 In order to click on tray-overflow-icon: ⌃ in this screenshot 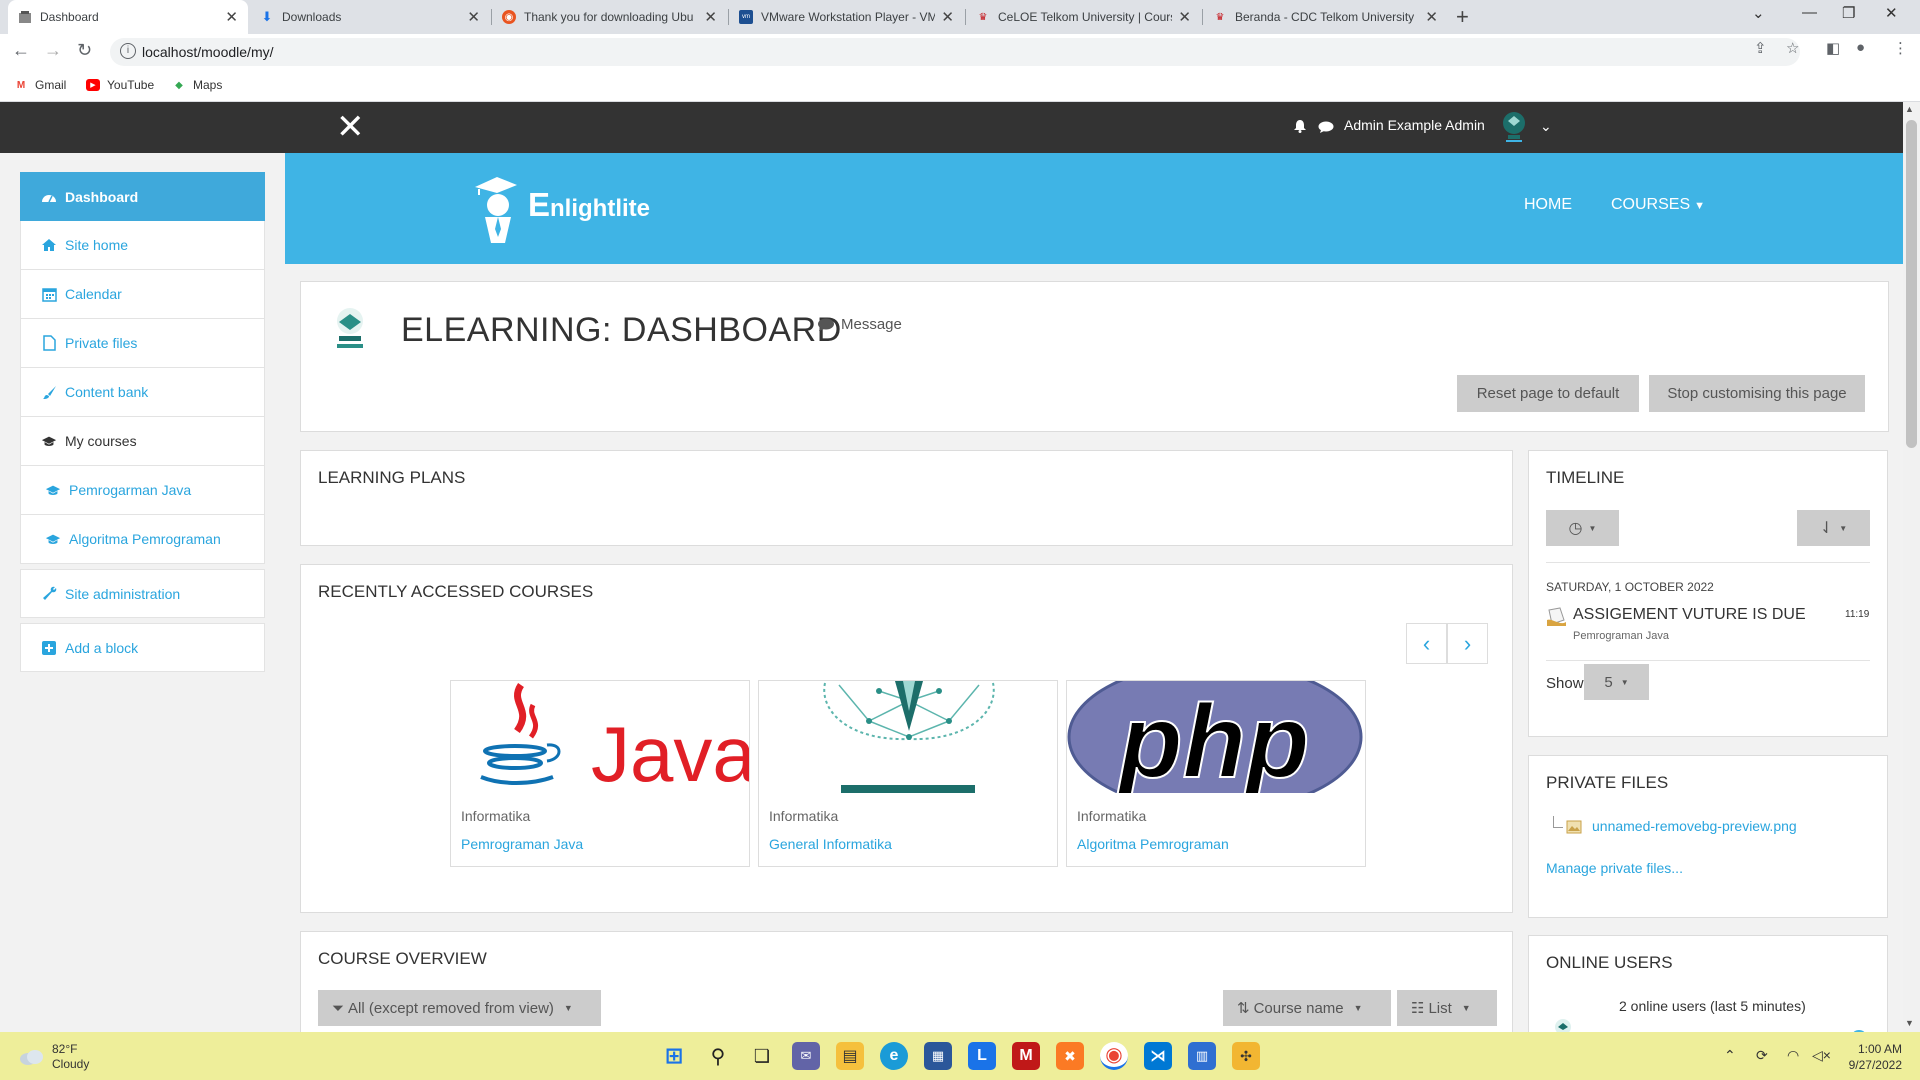, I will do `click(1730, 1055)`.